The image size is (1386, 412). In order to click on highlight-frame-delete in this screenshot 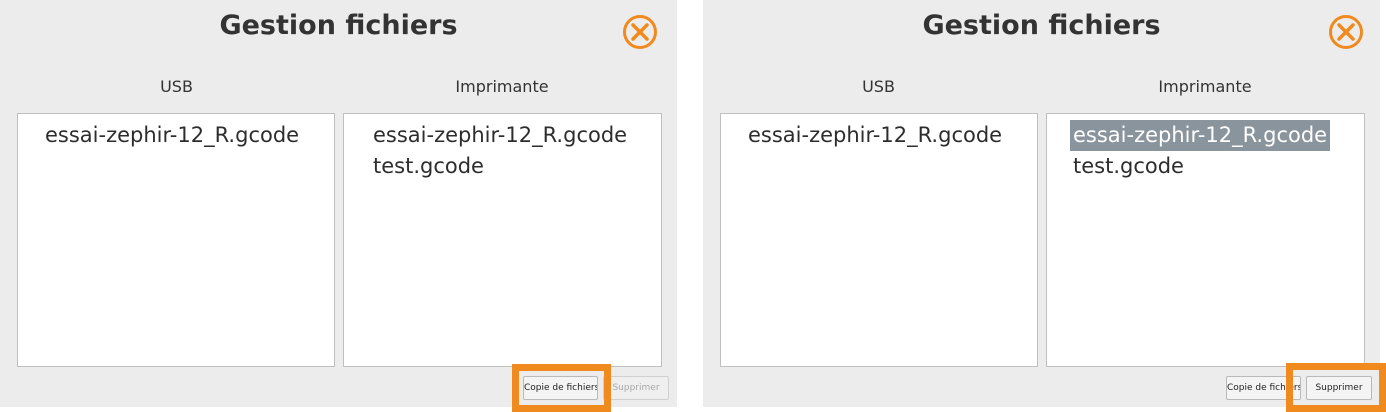, I will do `click(1336, 387)`.